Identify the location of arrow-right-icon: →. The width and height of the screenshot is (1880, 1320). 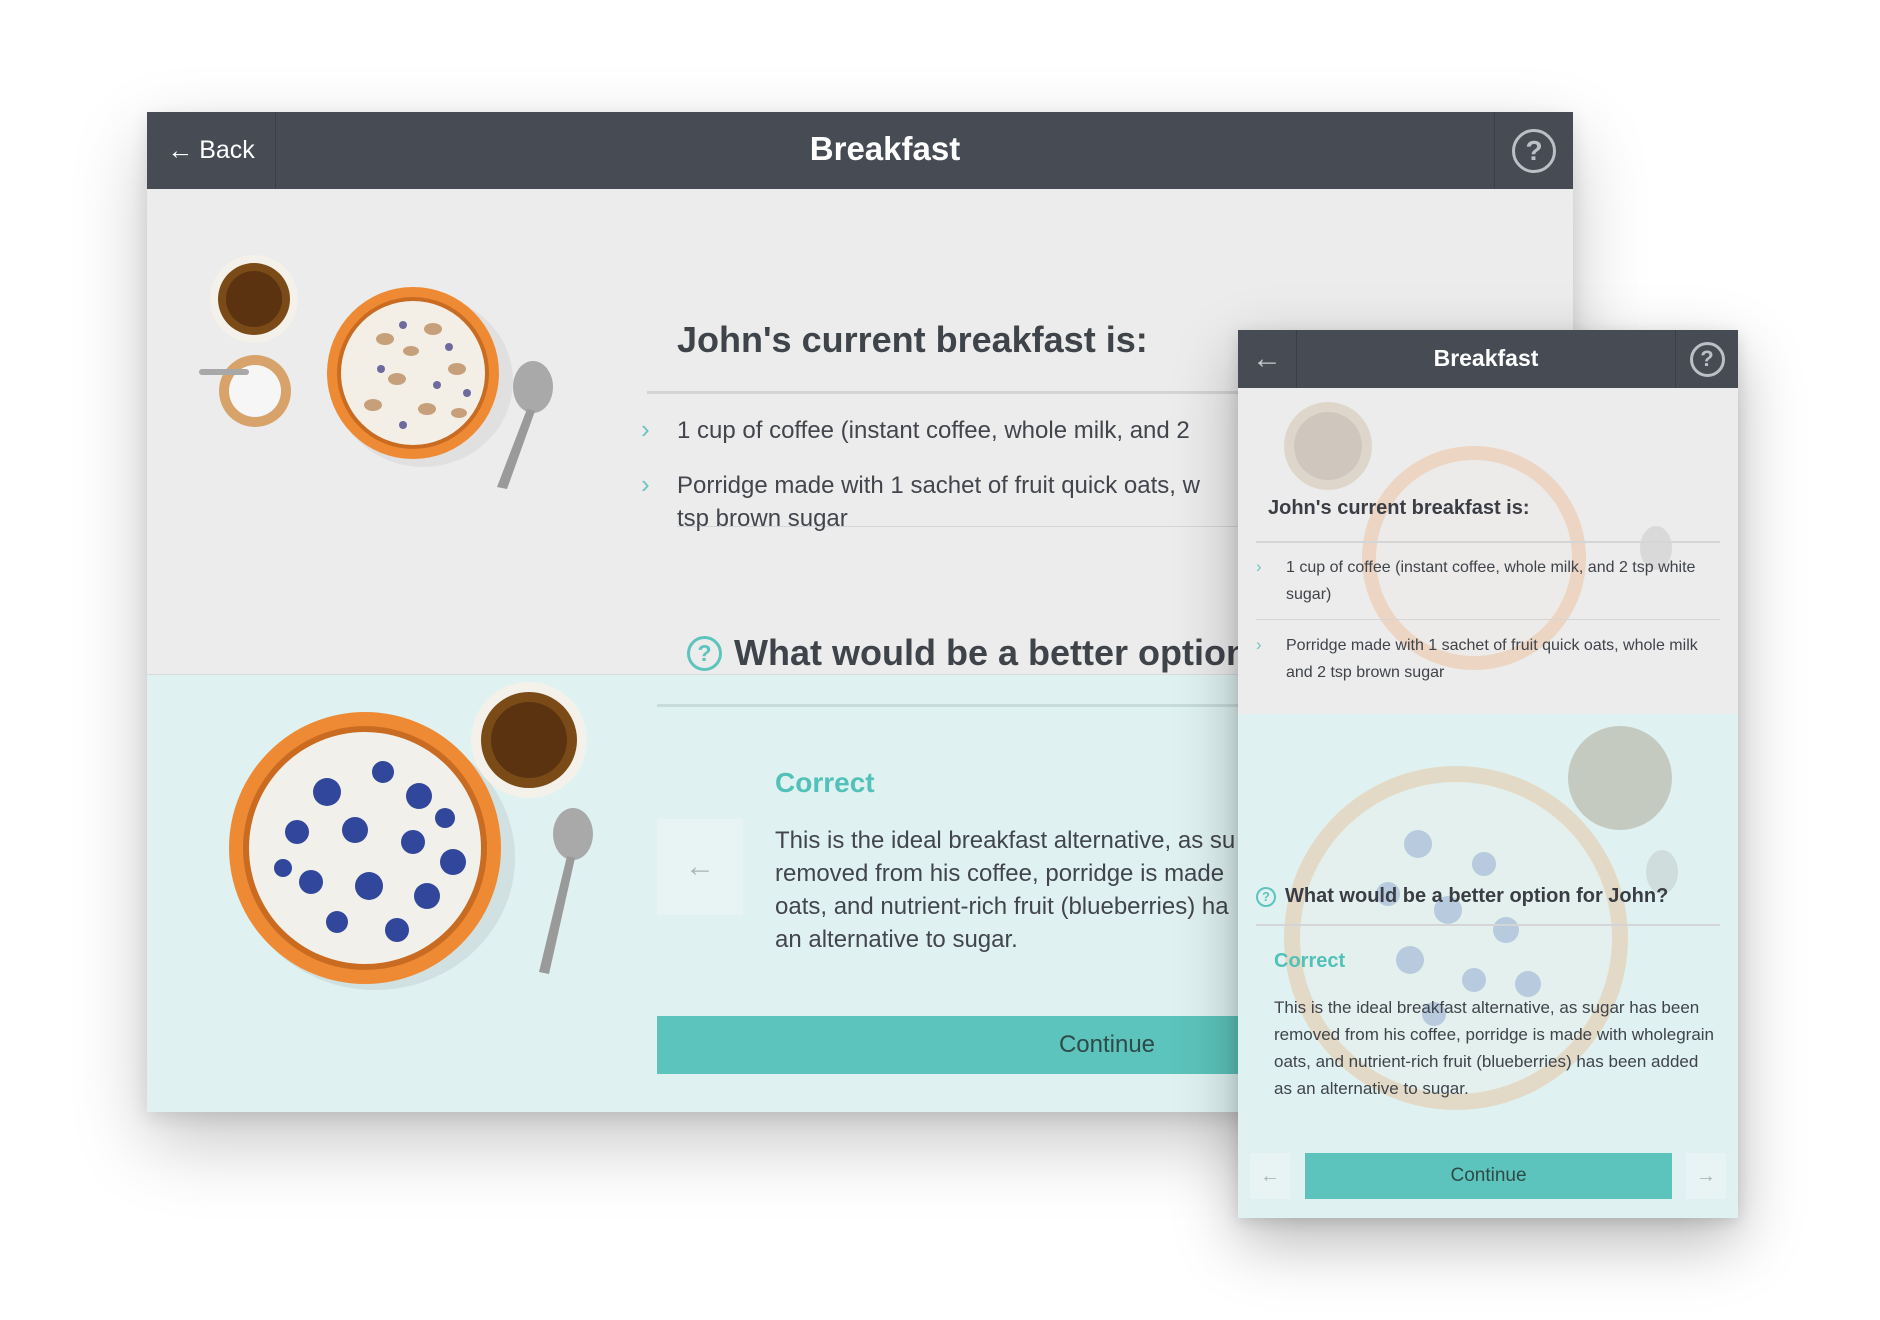
(1706, 1175).